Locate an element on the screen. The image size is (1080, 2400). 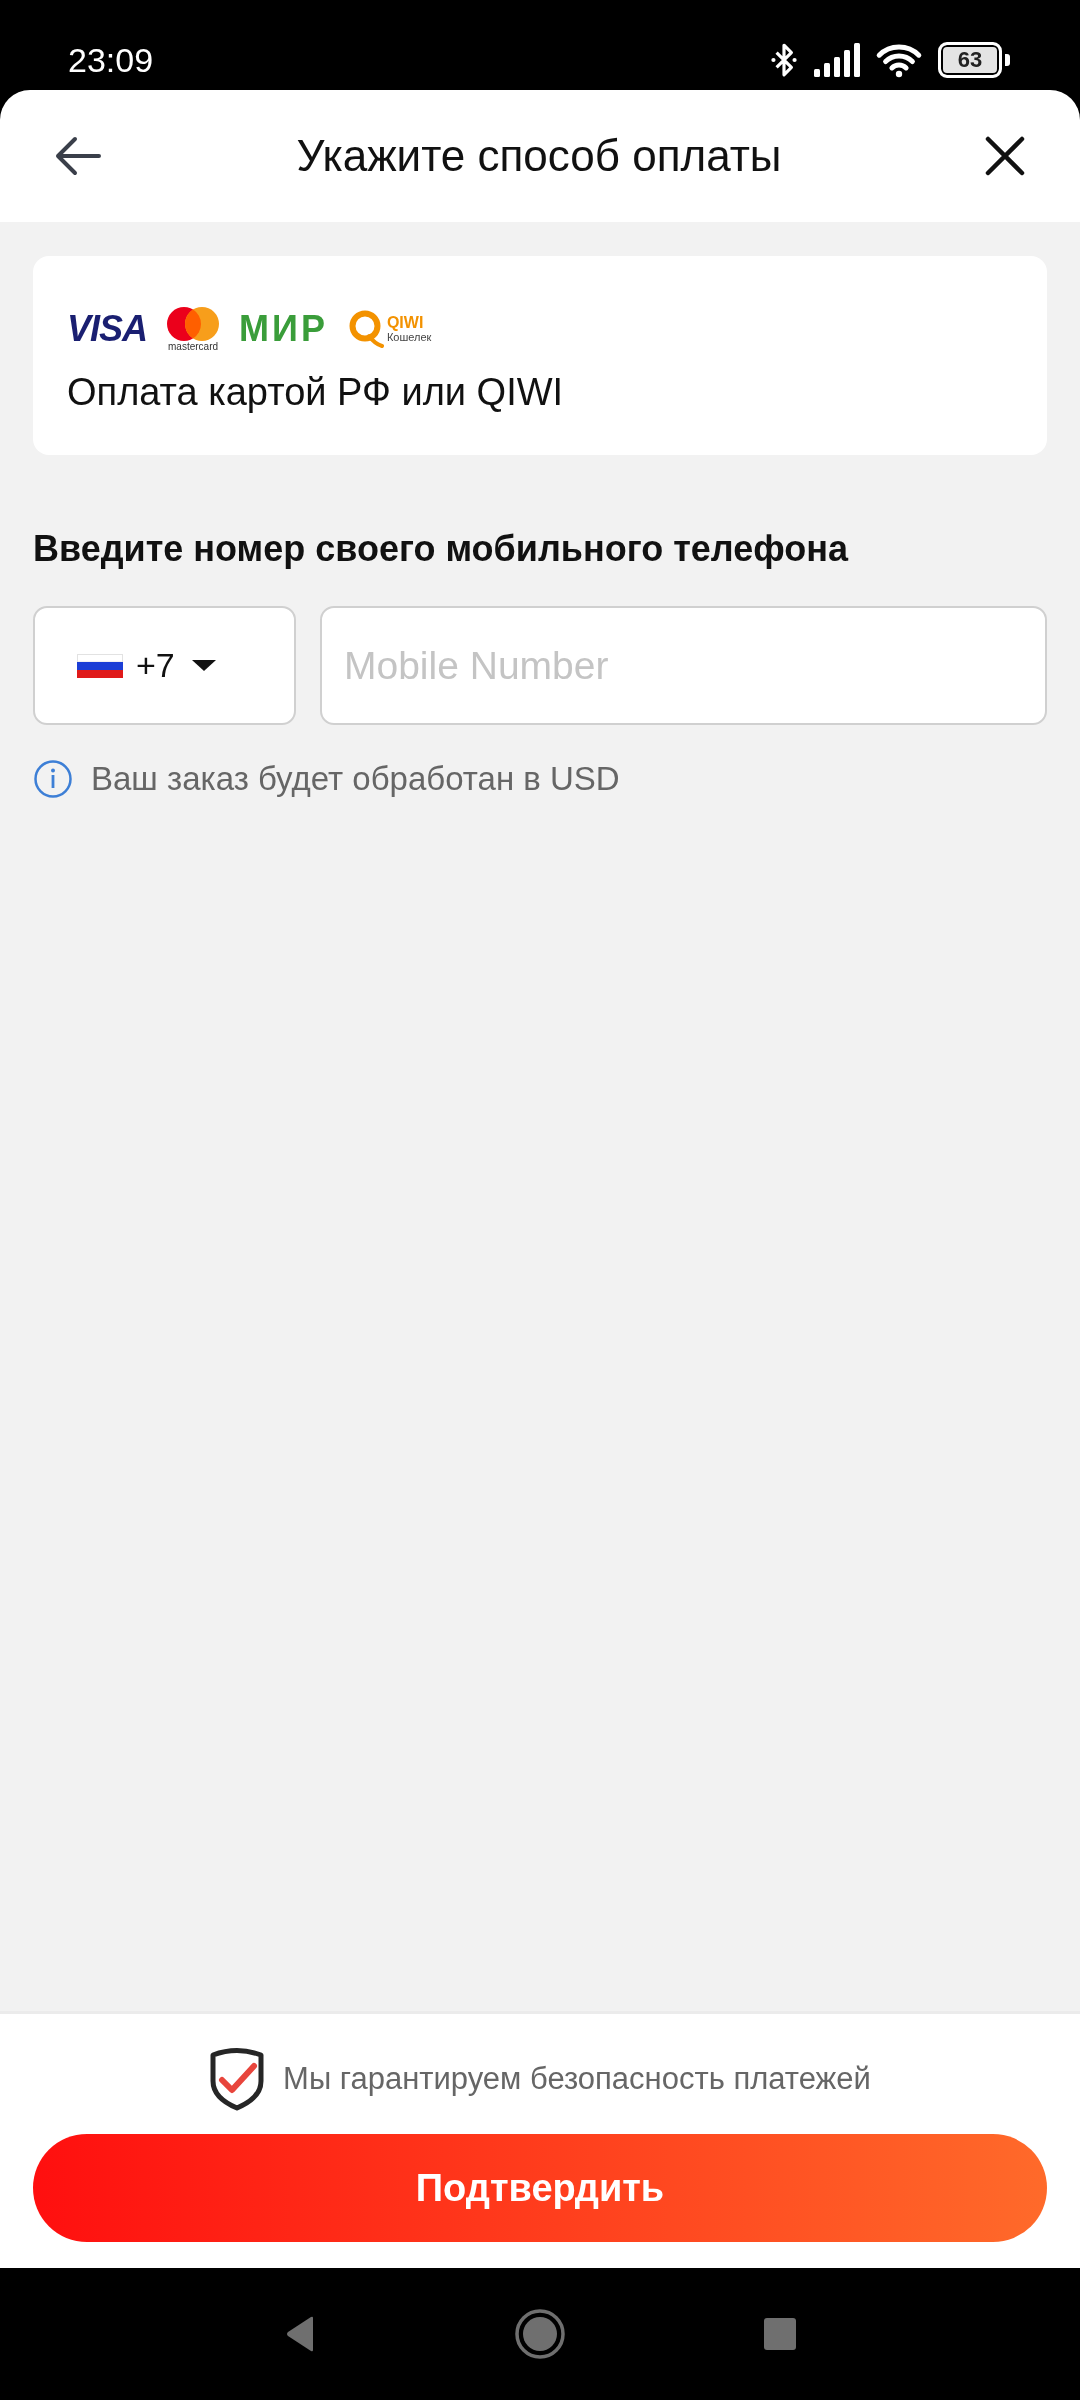
bluetooth-icon is located at coordinates (784, 60).